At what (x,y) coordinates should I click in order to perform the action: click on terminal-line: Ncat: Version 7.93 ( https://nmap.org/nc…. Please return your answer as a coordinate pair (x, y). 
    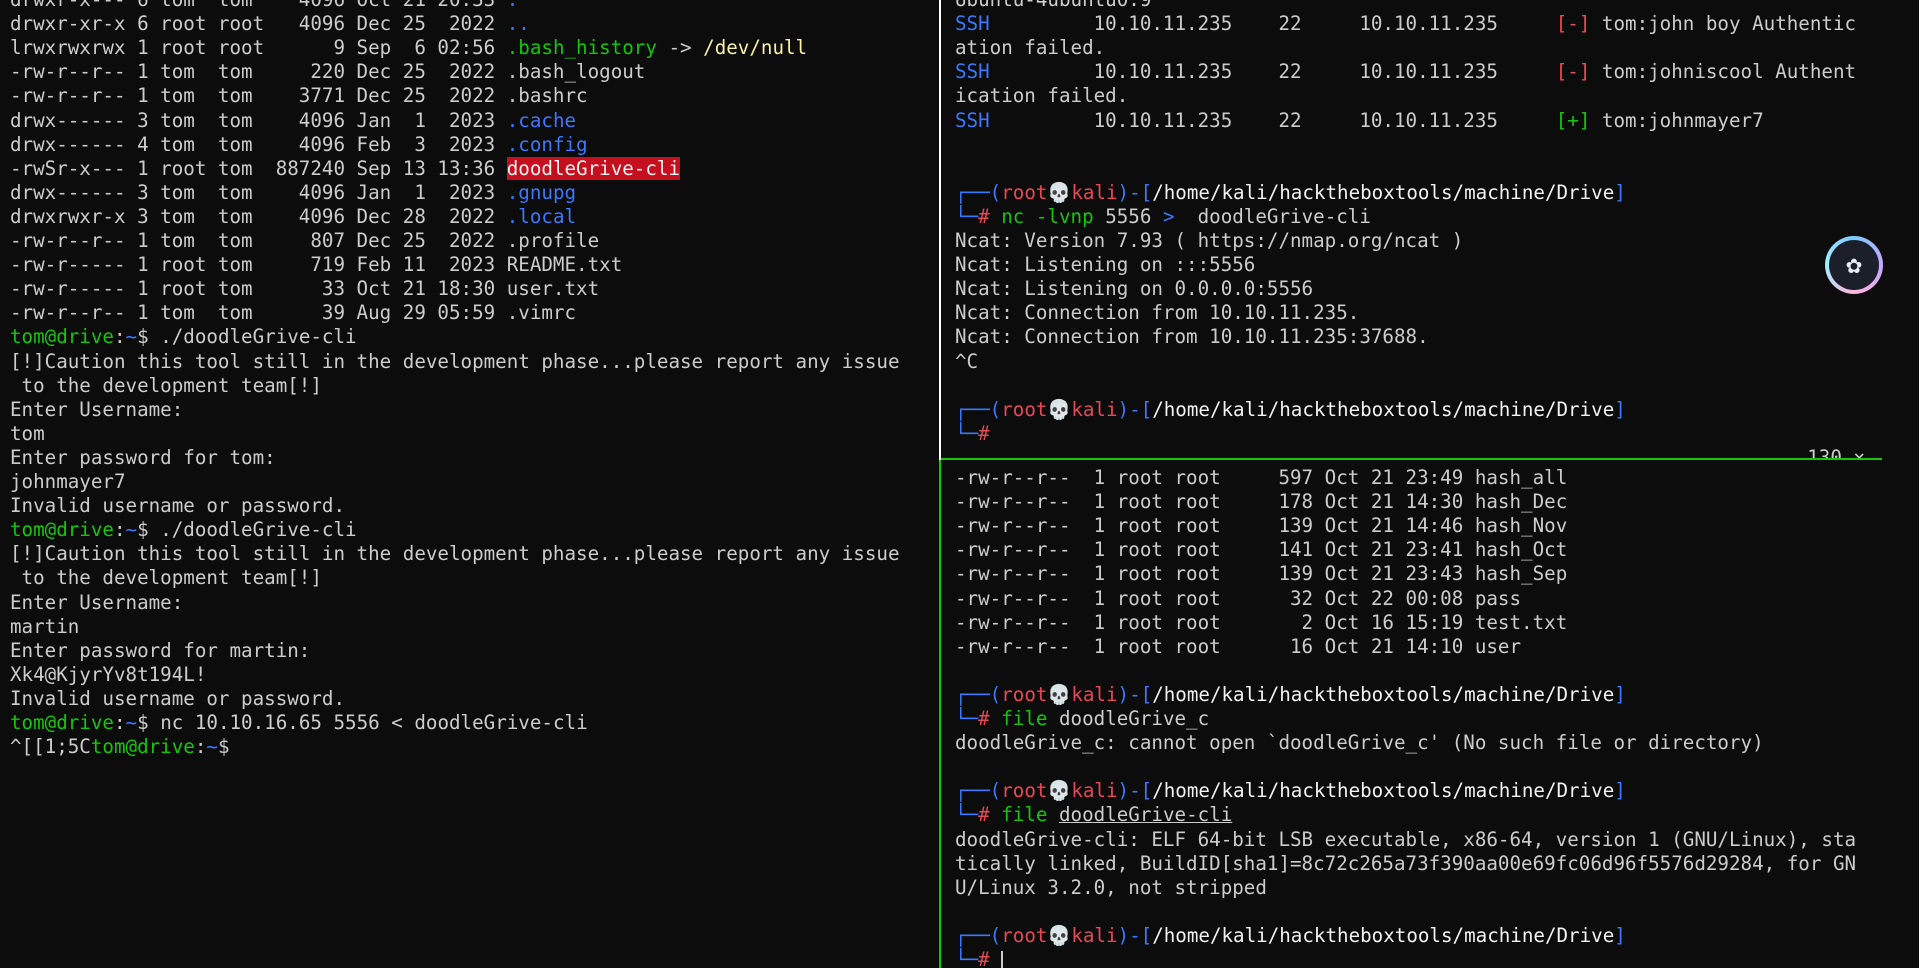
    Looking at the image, I should click on (1209, 241).